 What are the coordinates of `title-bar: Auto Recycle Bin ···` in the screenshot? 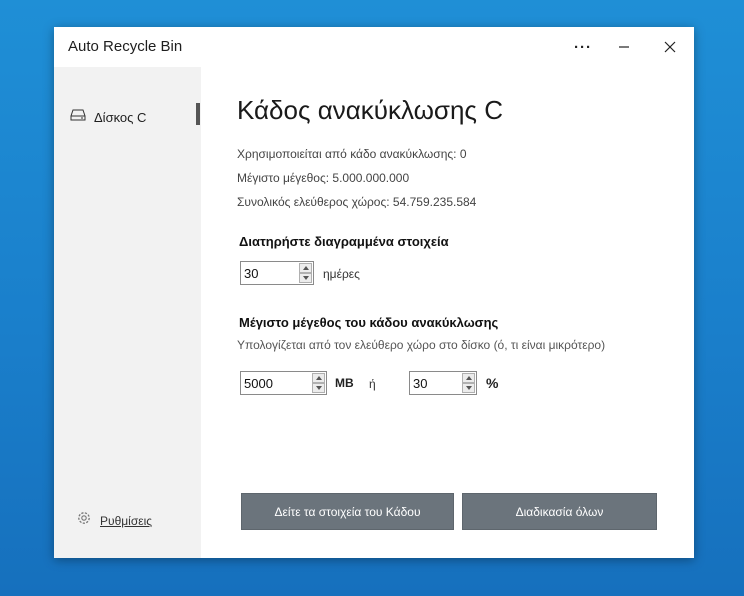 It's located at (374, 47).